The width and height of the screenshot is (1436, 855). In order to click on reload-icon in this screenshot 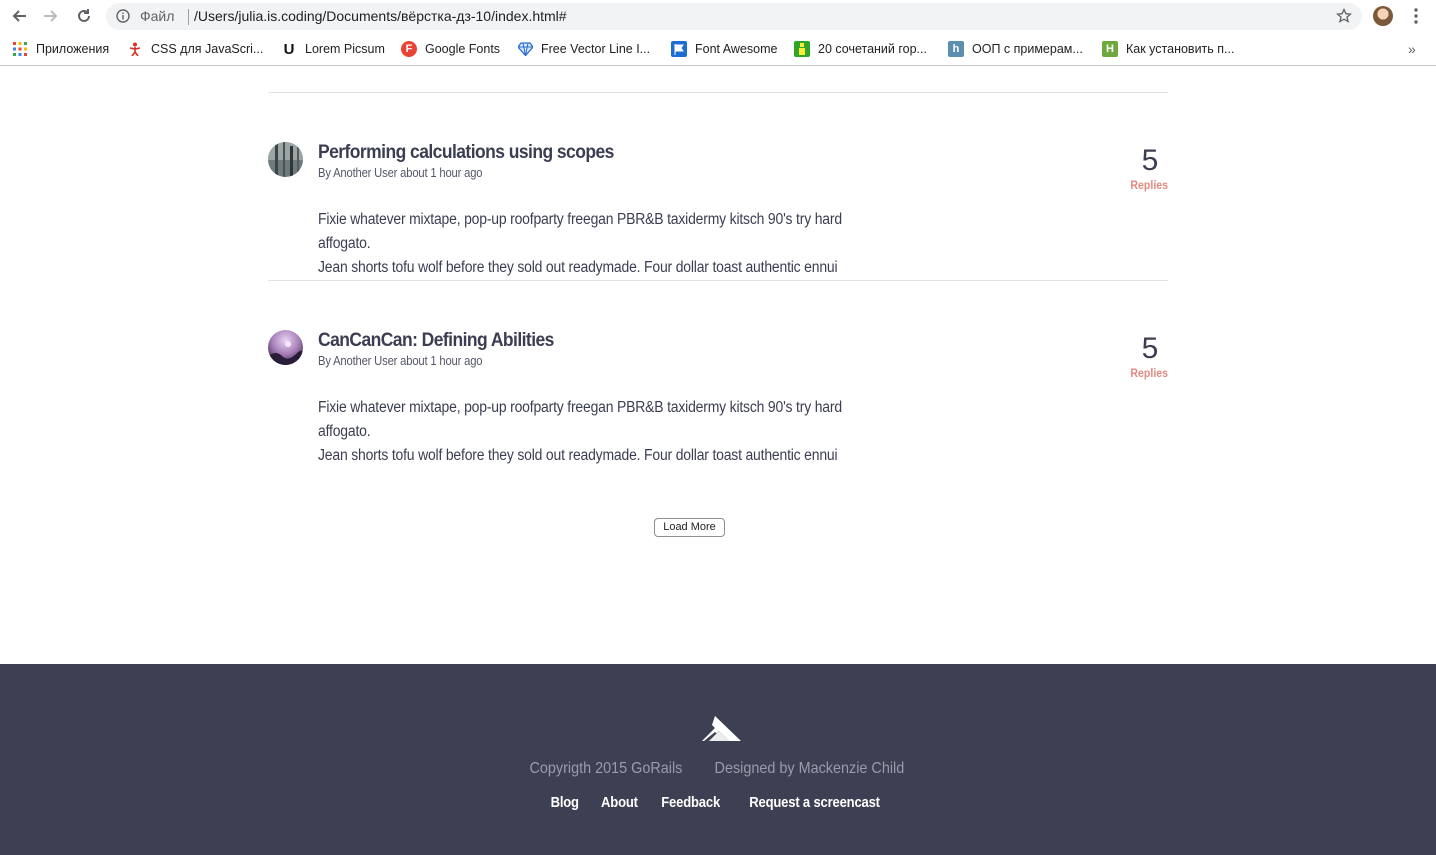, I will do `click(84, 16)`.